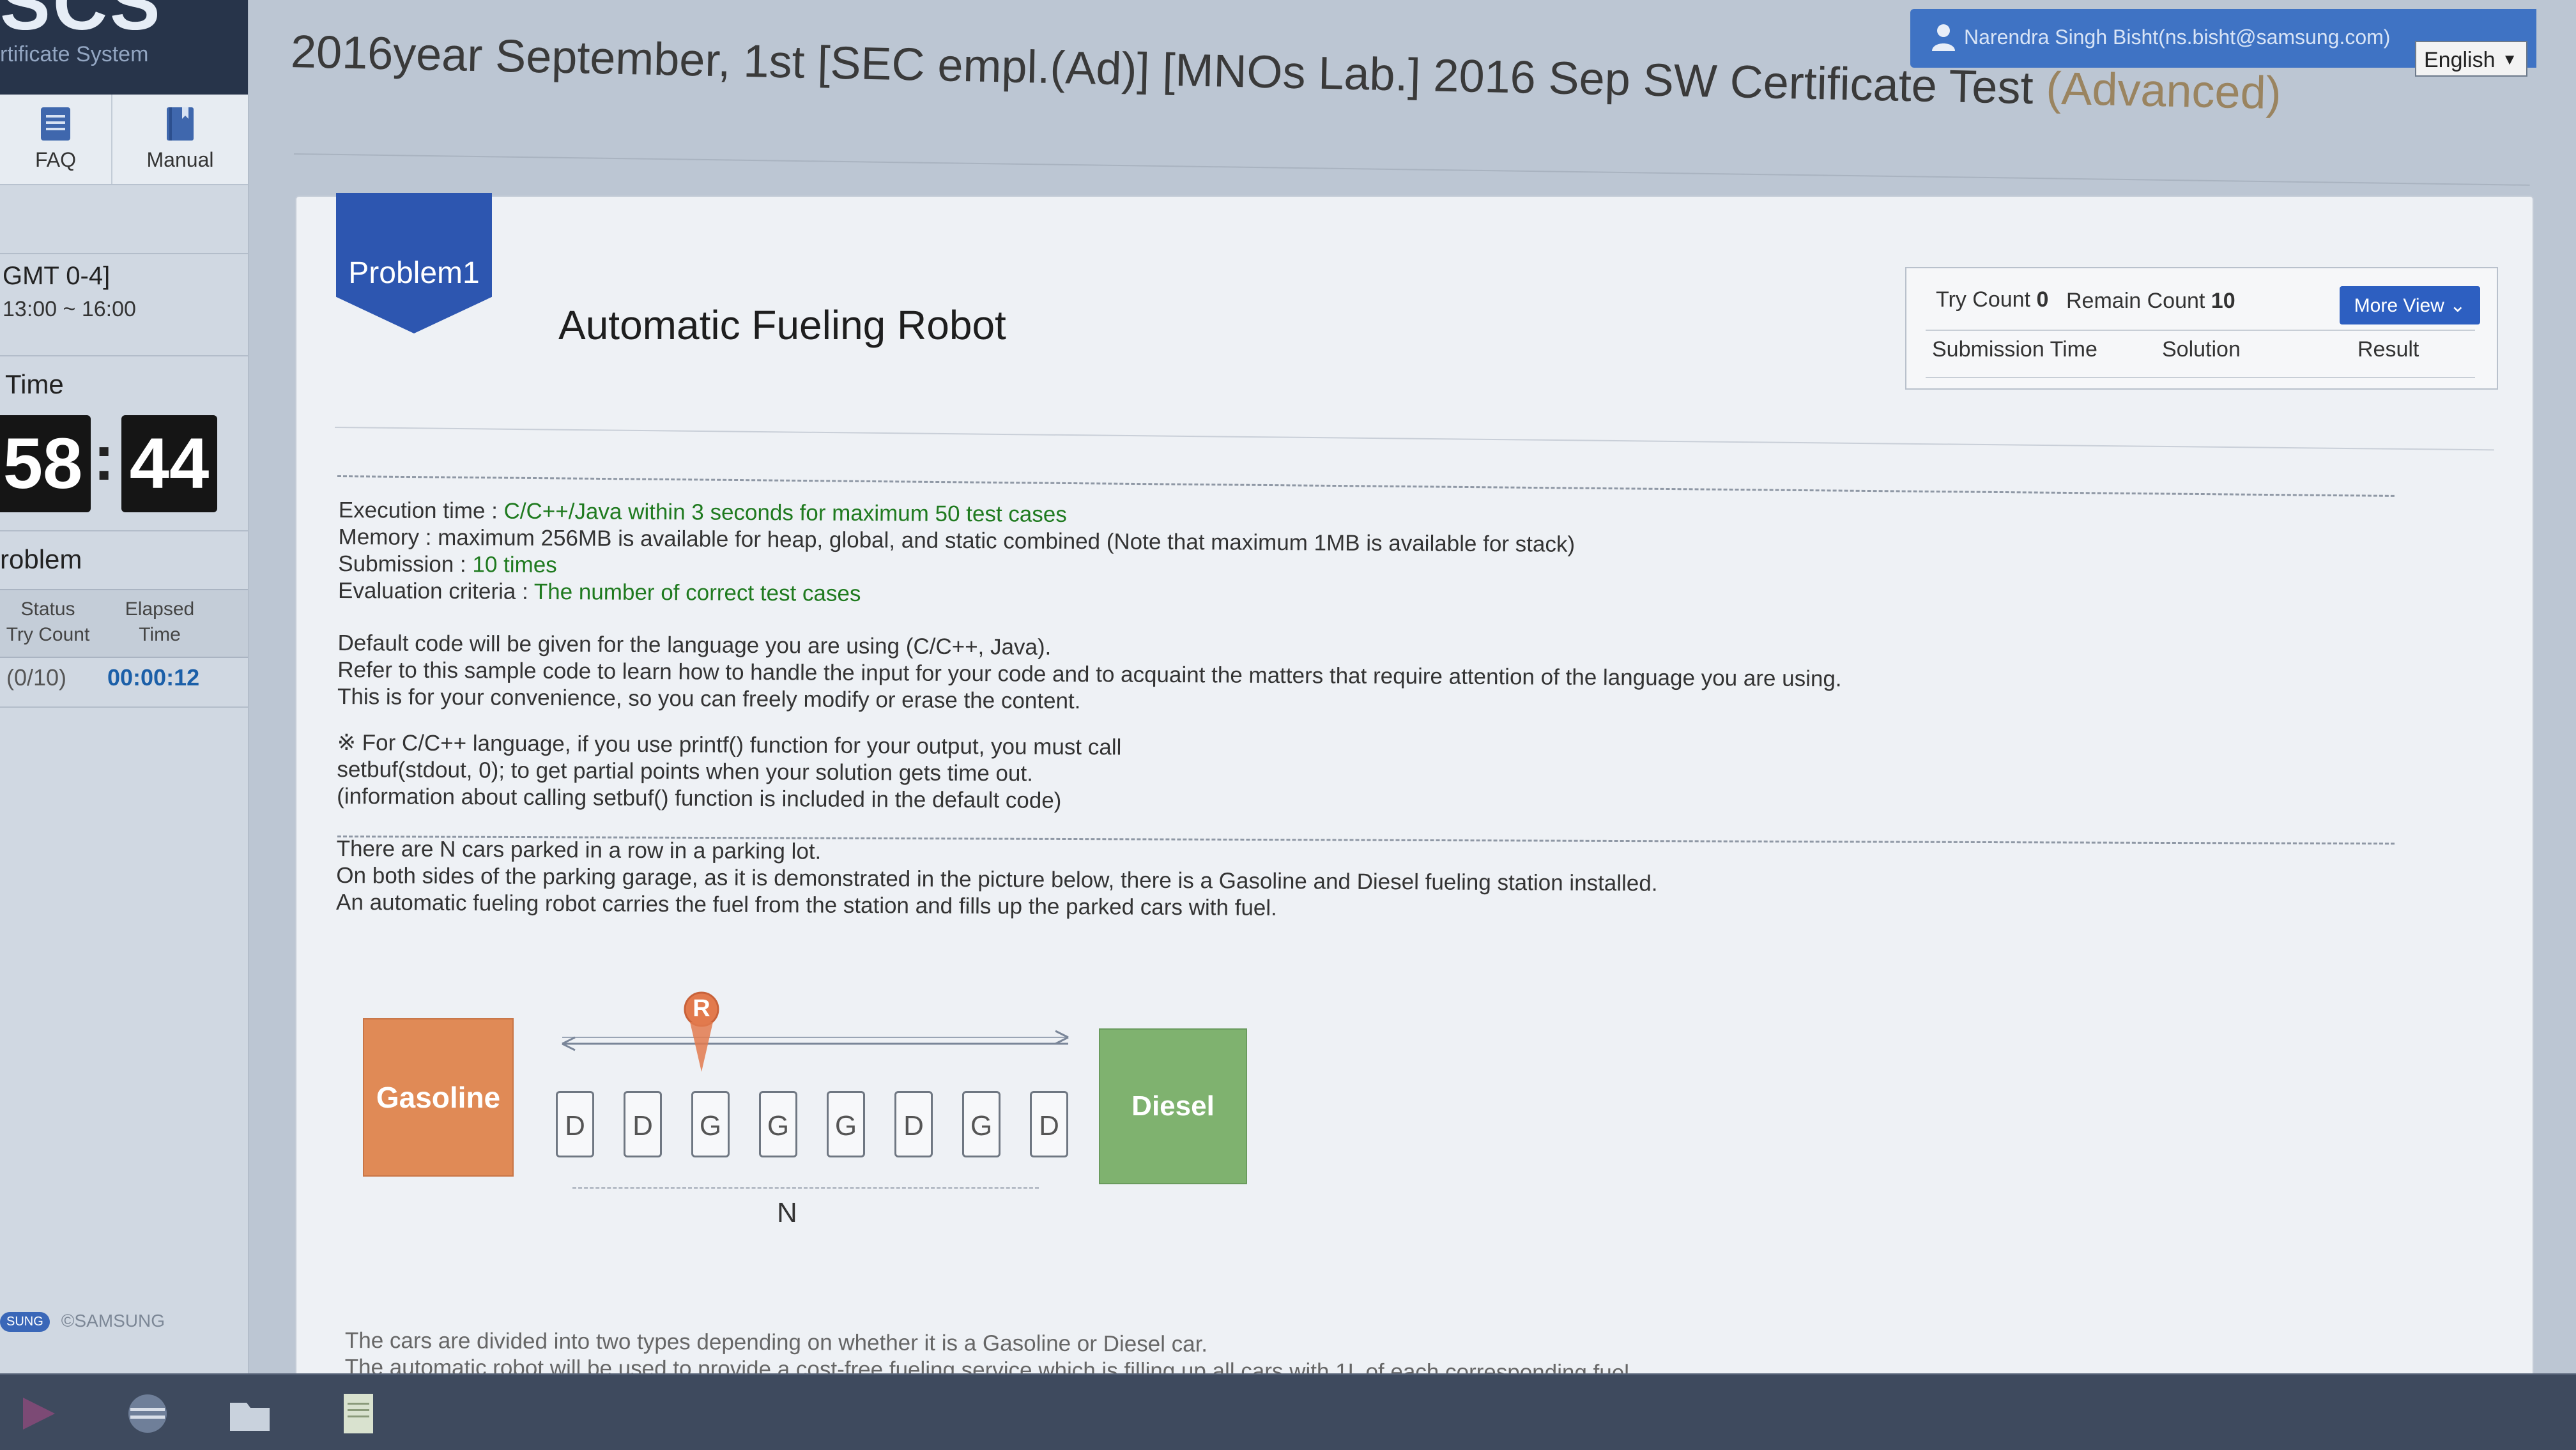 The image size is (2576, 1450). I want to click on folder-icon, so click(250, 1414).